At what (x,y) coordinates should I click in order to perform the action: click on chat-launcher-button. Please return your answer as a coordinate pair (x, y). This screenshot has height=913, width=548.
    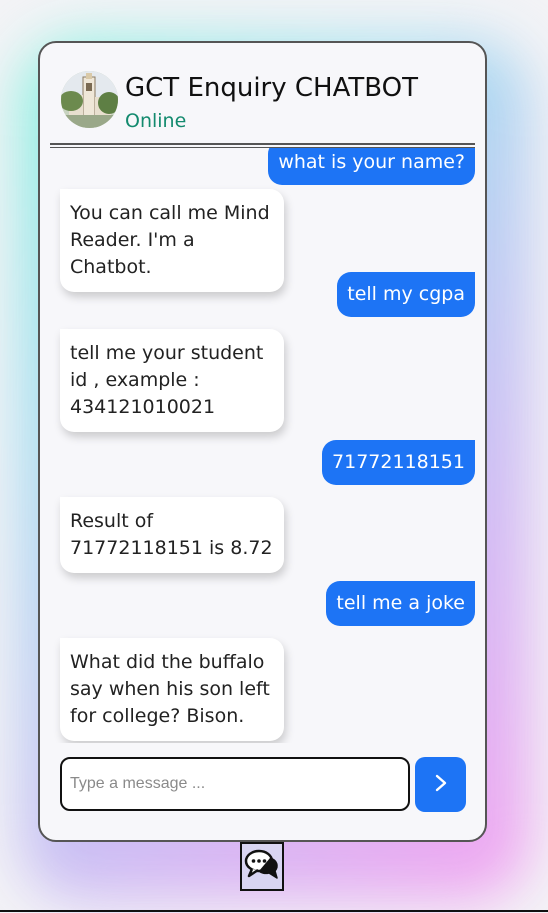
    Looking at the image, I should click on (262, 866).